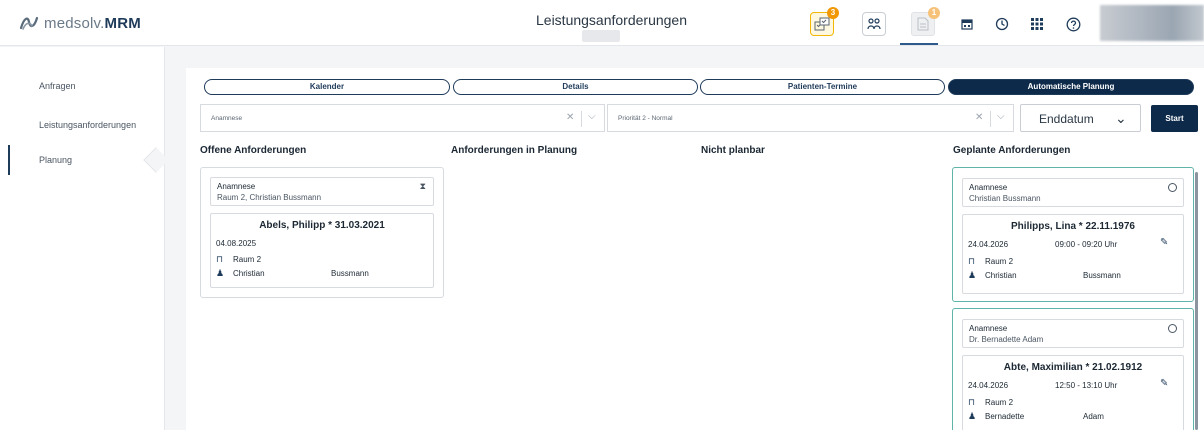 The image size is (1204, 430). I want to click on patient-name: Philipps, Lina * 22.11.1976, so click(1073, 226).